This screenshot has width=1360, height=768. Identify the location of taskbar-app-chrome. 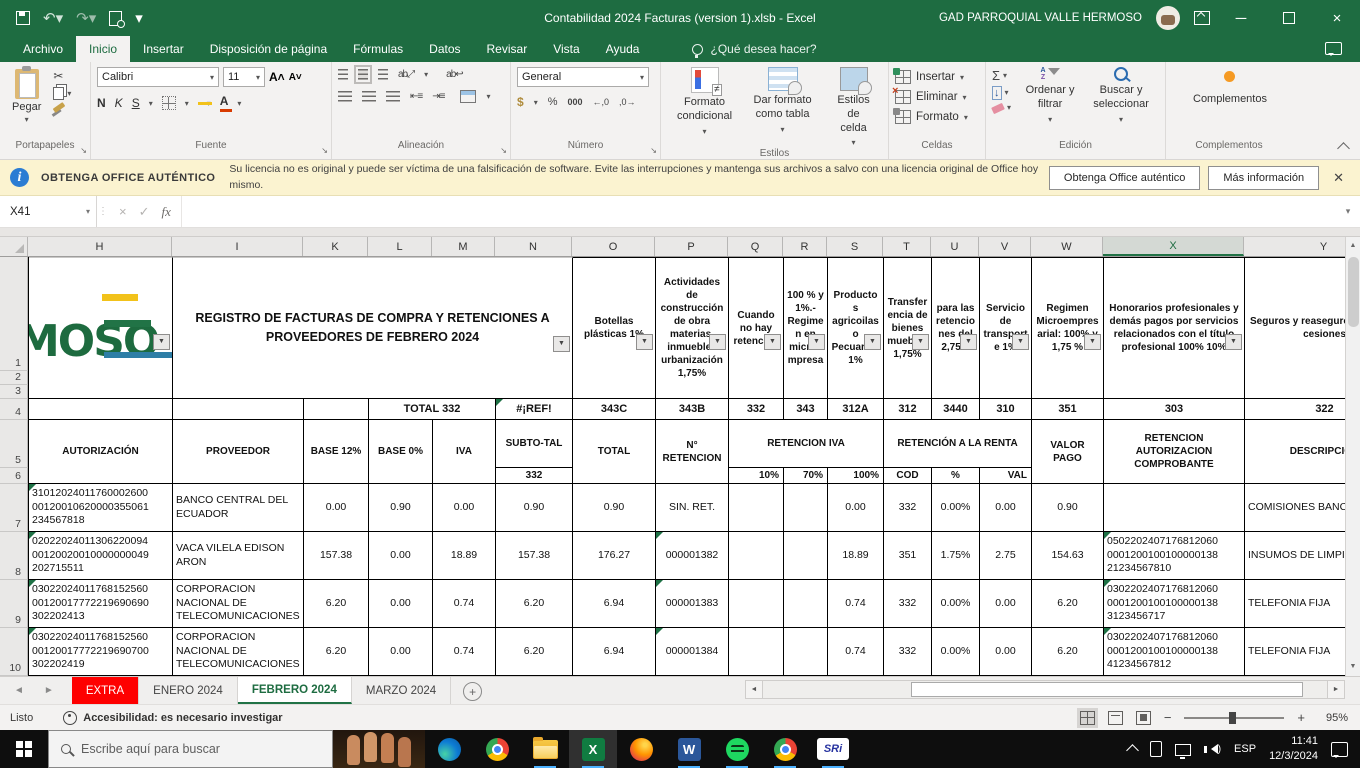
(497, 749).